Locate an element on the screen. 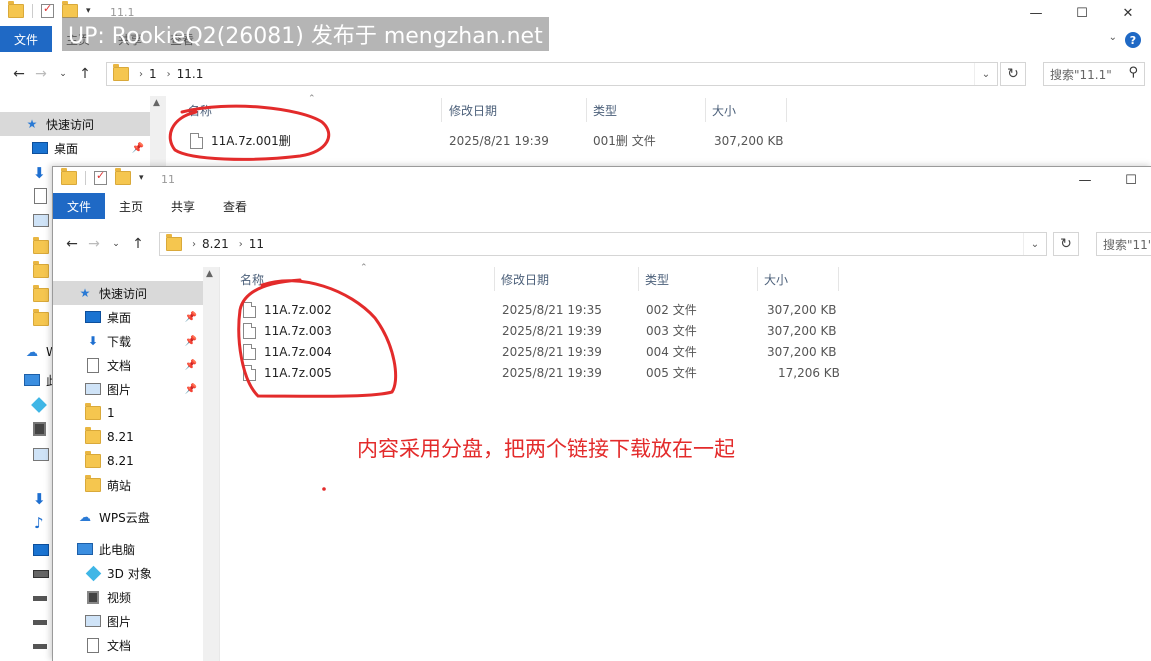  sidebar-item-label: 快速访问 is located at coordinates (70, 124).